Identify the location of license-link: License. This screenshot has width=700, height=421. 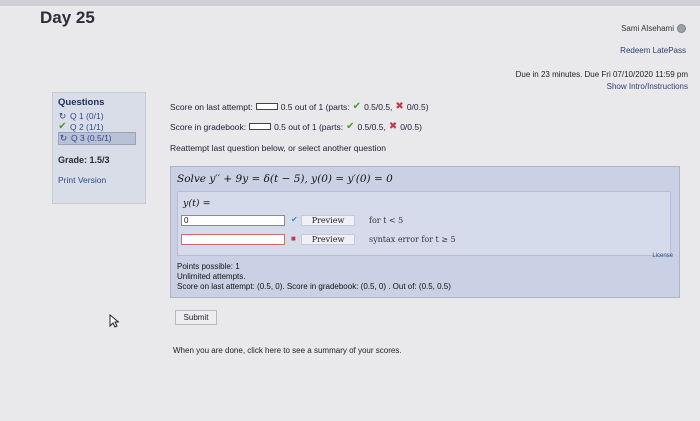
(662, 256).